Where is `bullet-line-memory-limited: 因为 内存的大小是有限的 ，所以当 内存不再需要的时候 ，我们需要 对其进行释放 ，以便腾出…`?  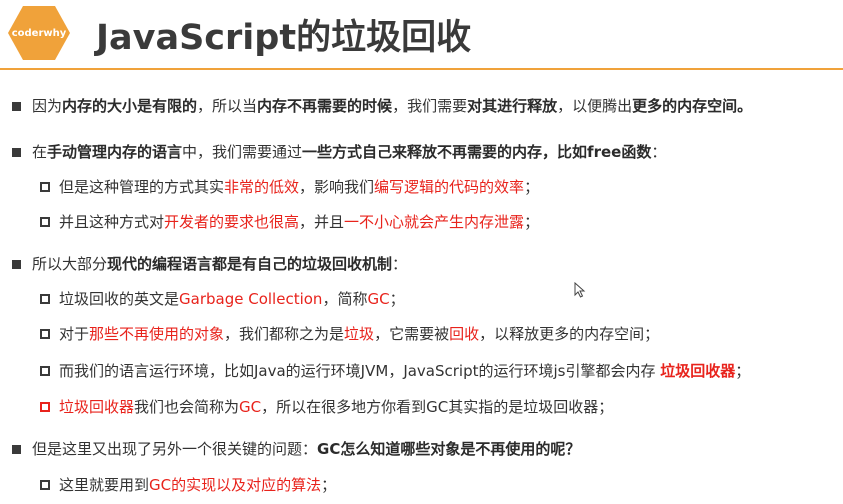 bullet-line-memory-limited: 因为 内存的大小是有限的 ，所以当 内存不再需要的时候 ，我们需要 对其进行释放 ，以便腾出… is located at coordinates (382, 106).